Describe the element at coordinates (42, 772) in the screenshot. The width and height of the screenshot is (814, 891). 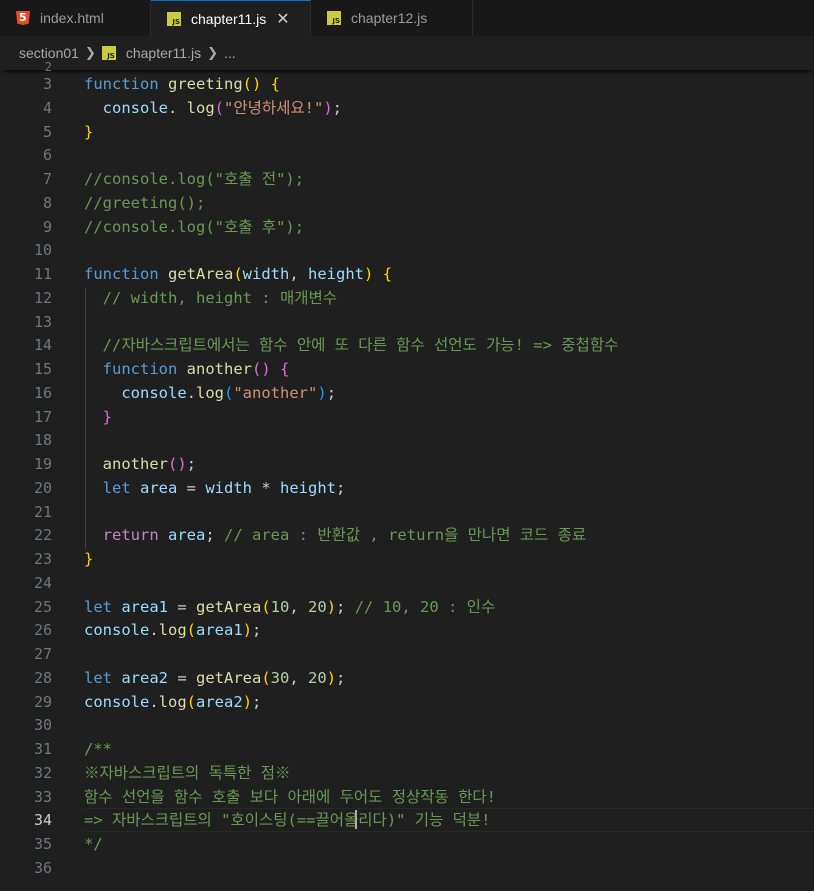
I see `line-number: 32` at that location.